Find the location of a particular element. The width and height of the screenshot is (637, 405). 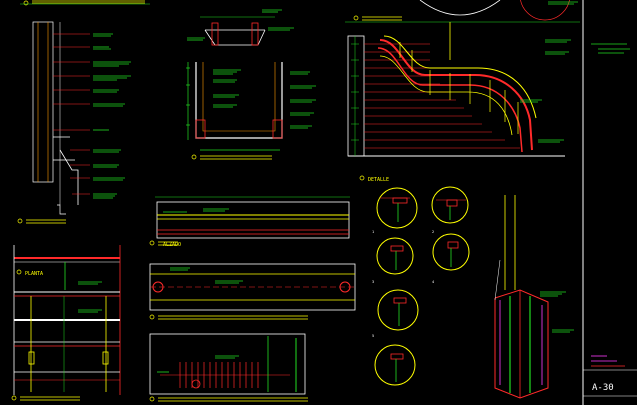

plan-corner-detail is located at coordinates (251, 111).